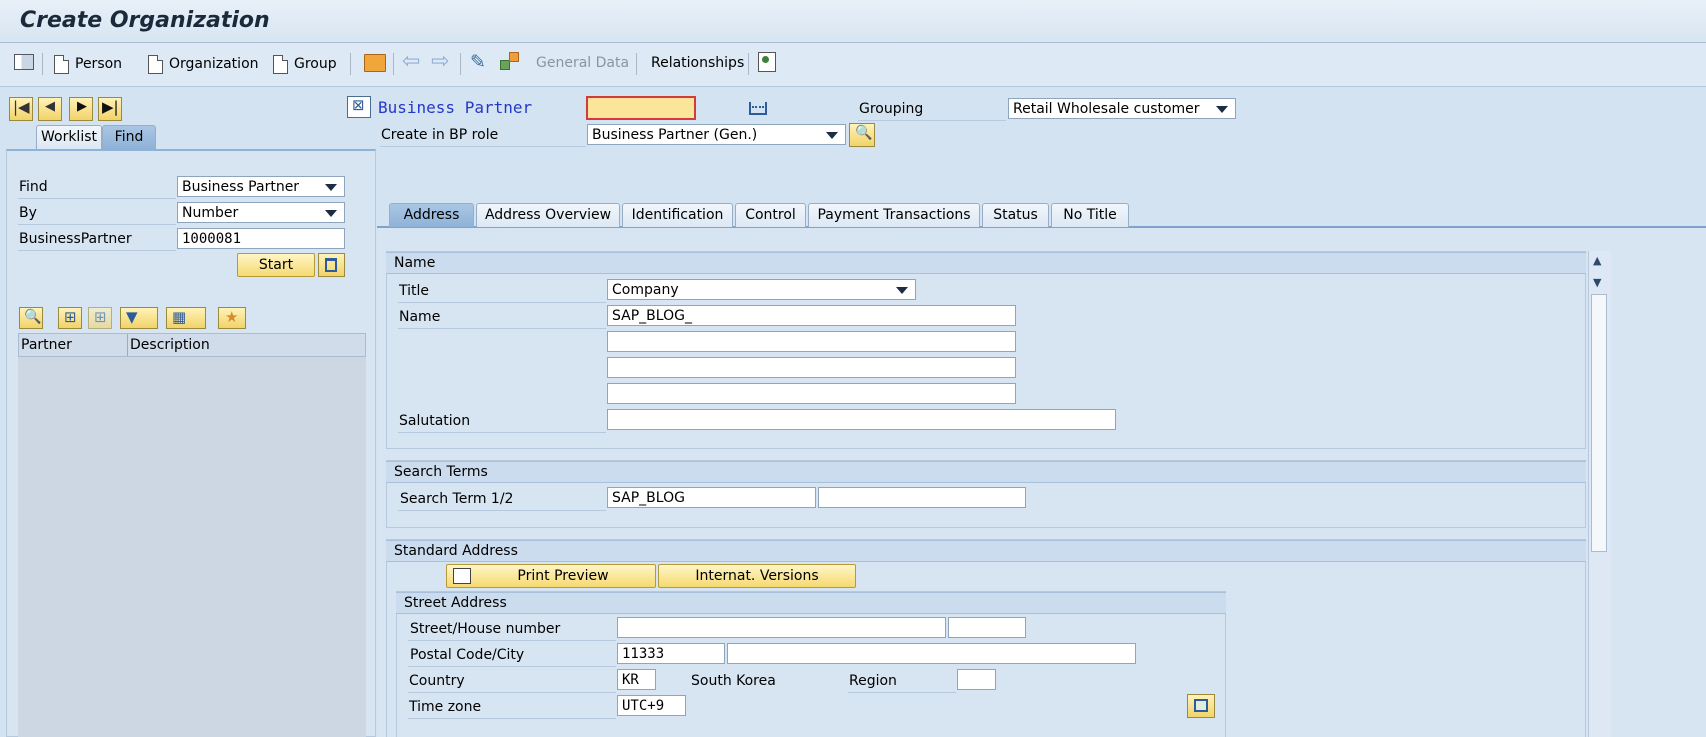  What do you see at coordinates (891, 109) in the screenshot?
I see `grouping-label: Grouping` at bounding box center [891, 109].